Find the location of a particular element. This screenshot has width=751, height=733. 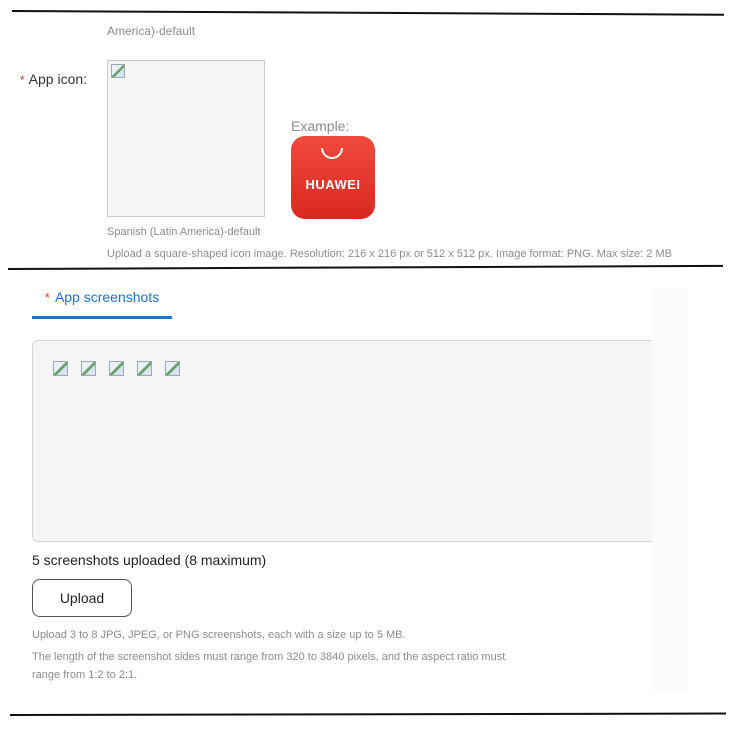

shopping-bag-smile-icon is located at coordinates (332, 153).